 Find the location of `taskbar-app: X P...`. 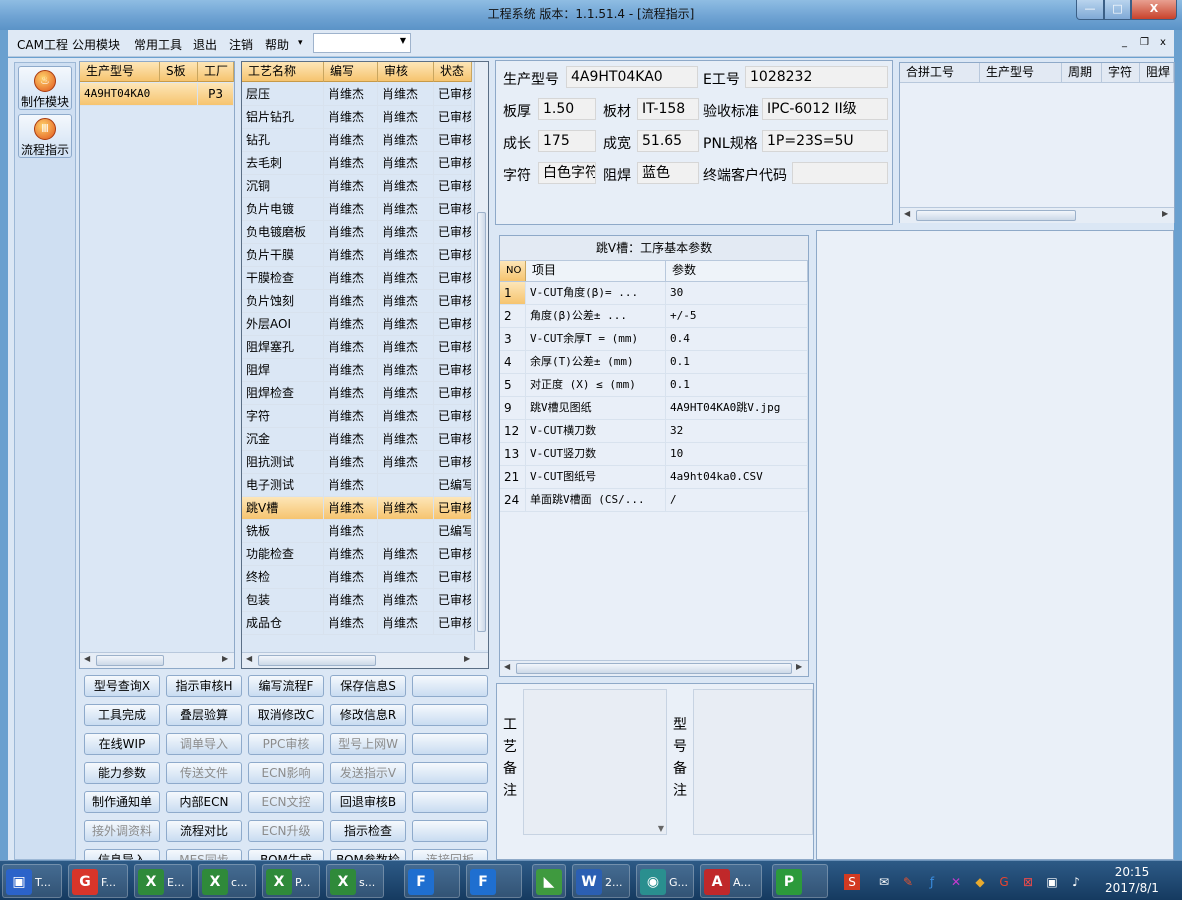

taskbar-app: X P... is located at coordinates (291, 881).